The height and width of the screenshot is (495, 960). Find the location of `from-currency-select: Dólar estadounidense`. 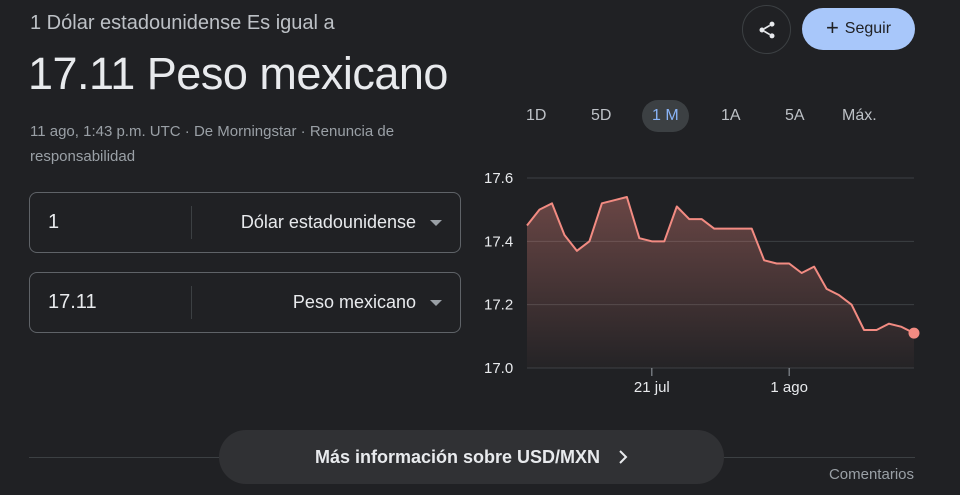

from-currency-select: Dólar estadounidense is located at coordinates (326, 222).